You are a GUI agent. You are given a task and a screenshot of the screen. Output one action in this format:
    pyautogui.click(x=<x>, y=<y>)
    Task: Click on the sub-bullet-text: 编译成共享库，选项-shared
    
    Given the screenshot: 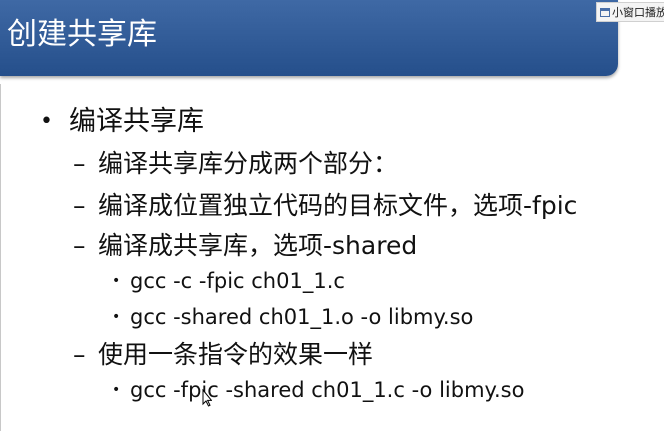 What is the action you would take?
    pyautogui.click(x=258, y=245)
    